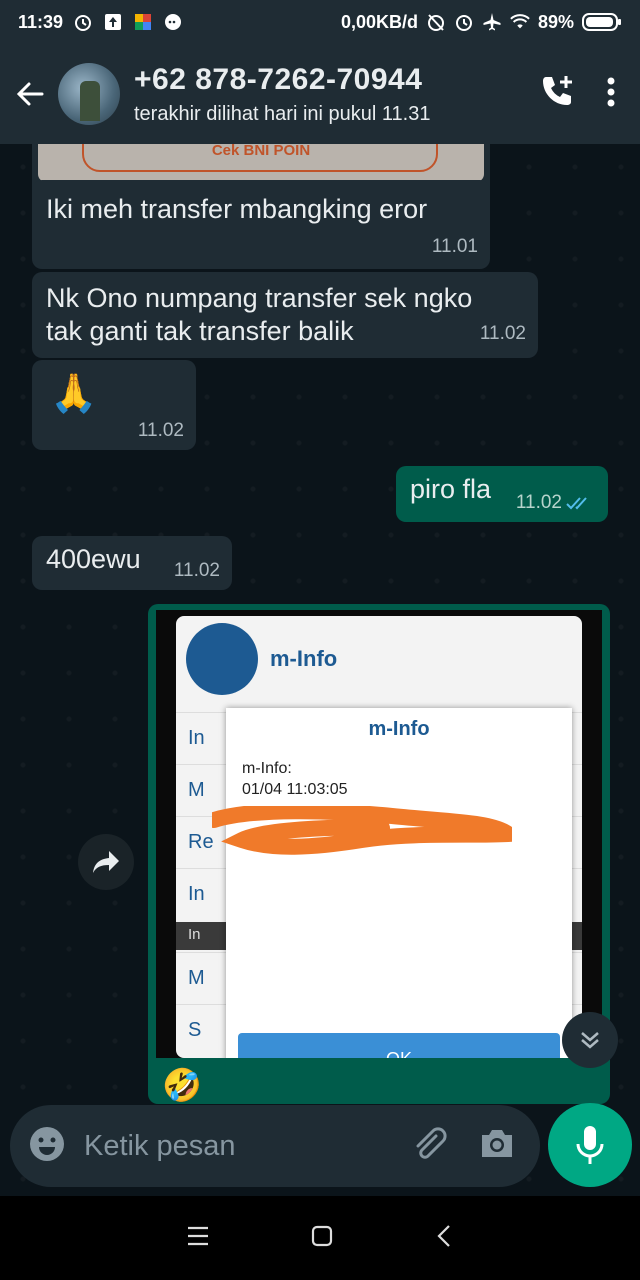 Image resolution: width=640 pixels, height=1280 pixels. Describe the element at coordinates (113, 22) in the screenshot. I see `upload-icon` at that location.